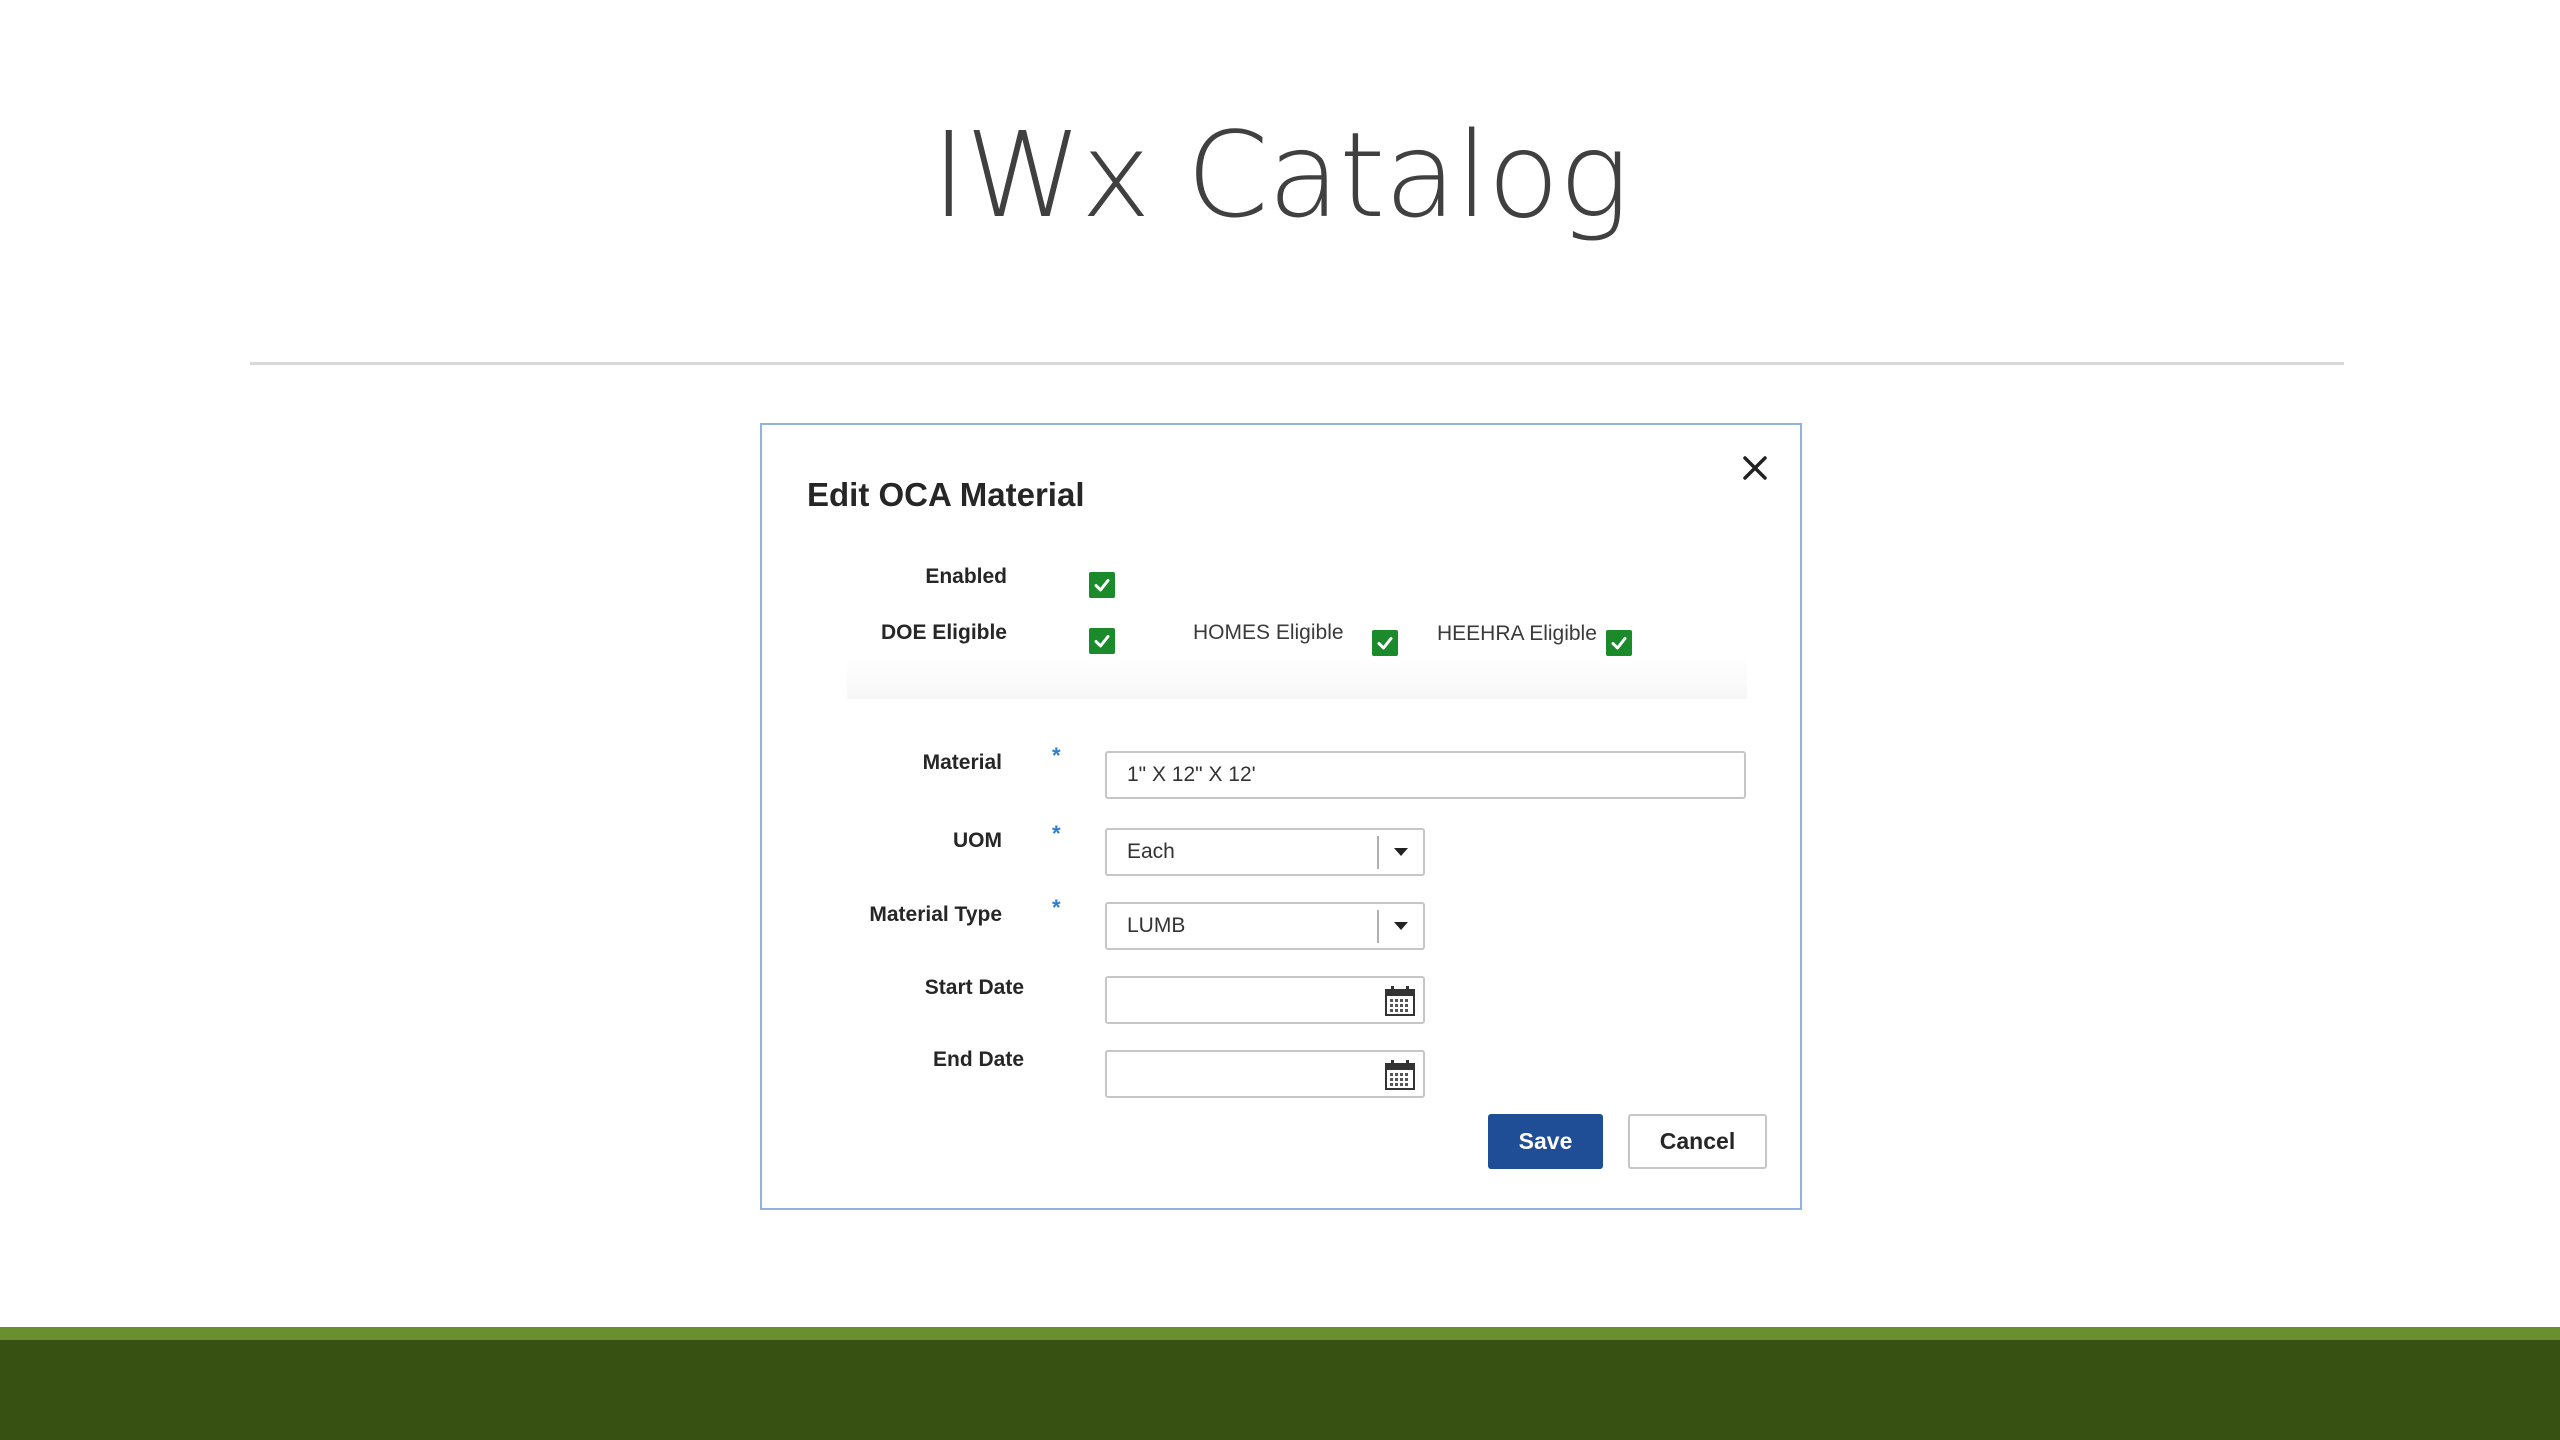 This screenshot has height=1440, width=2560. Describe the element at coordinates (946, 494) in the screenshot. I see `dialog-title: Edit OCA Material` at that location.